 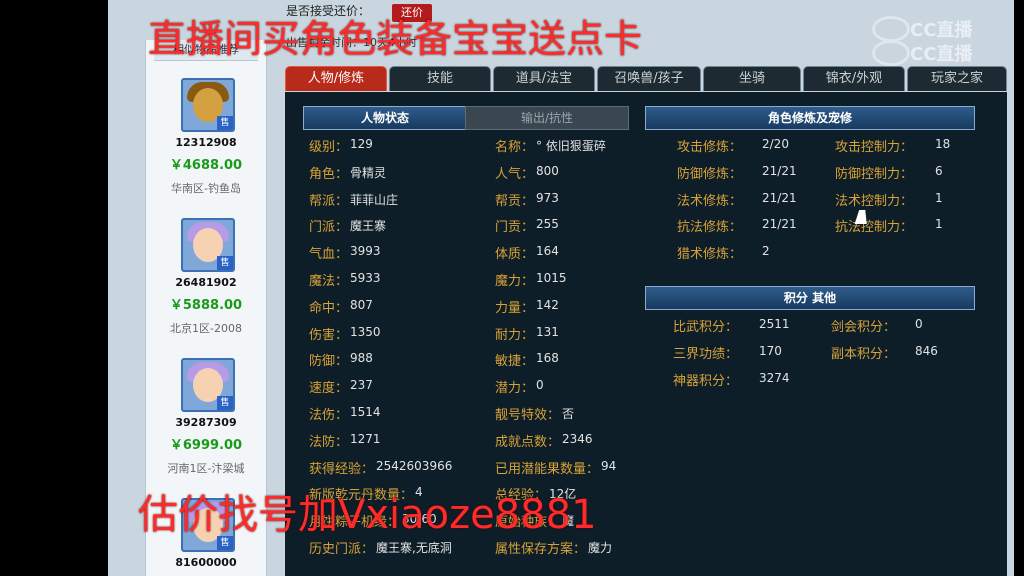 I want to click on points-value: 170, so click(x=770, y=350).